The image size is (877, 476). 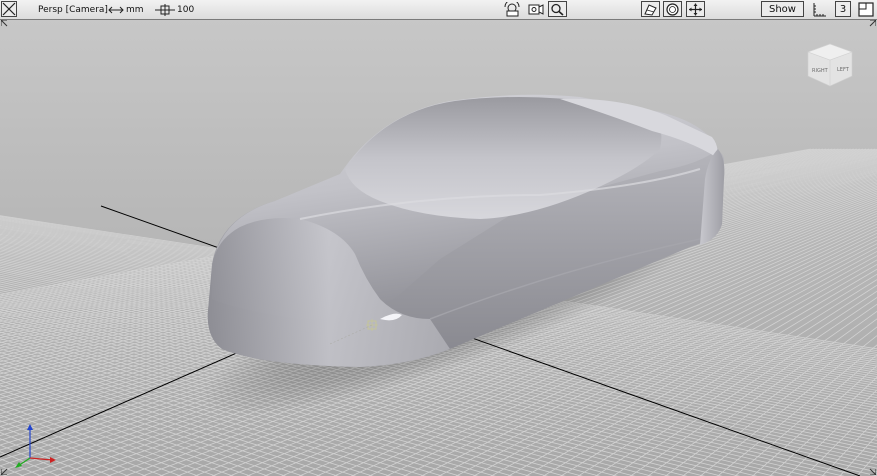 What do you see at coordinates (830, 58) in the screenshot?
I see `view-cube: RIGHT LEFT` at bounding box center [830, 58].